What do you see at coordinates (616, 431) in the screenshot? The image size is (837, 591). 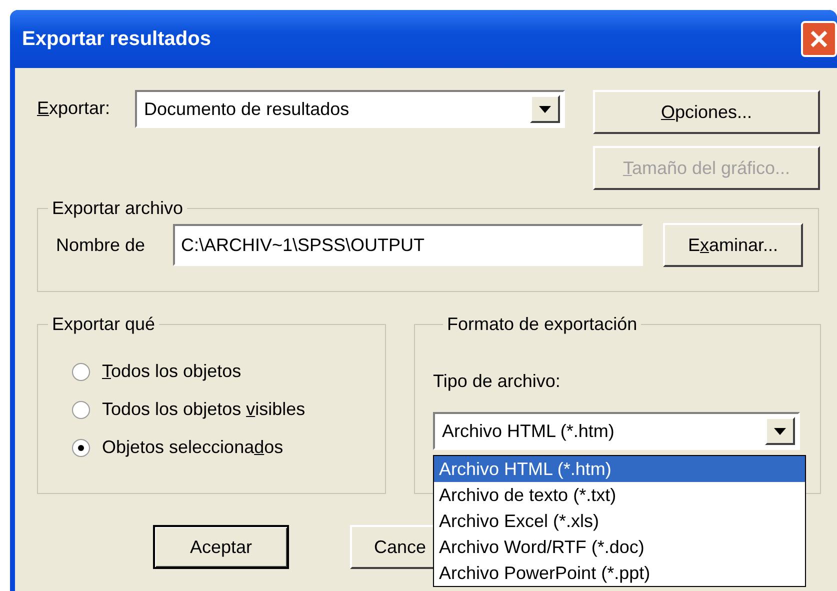 I see `file-type-dropdown: Archivo HTML (*.htm)` at bounding box center [616, 431].